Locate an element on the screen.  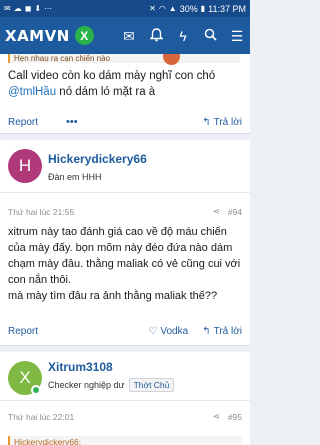
post-number: #94 is located at coordinates (235, 212).